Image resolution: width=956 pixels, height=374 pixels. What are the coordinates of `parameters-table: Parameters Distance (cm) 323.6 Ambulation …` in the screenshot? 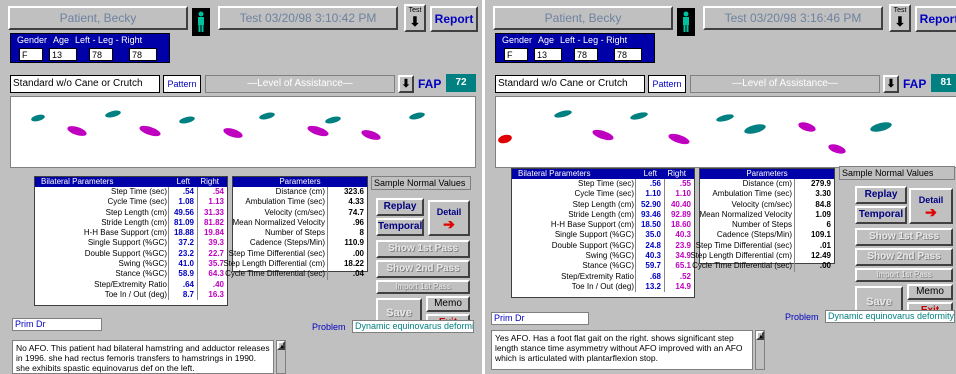 It's located at (295, 228).